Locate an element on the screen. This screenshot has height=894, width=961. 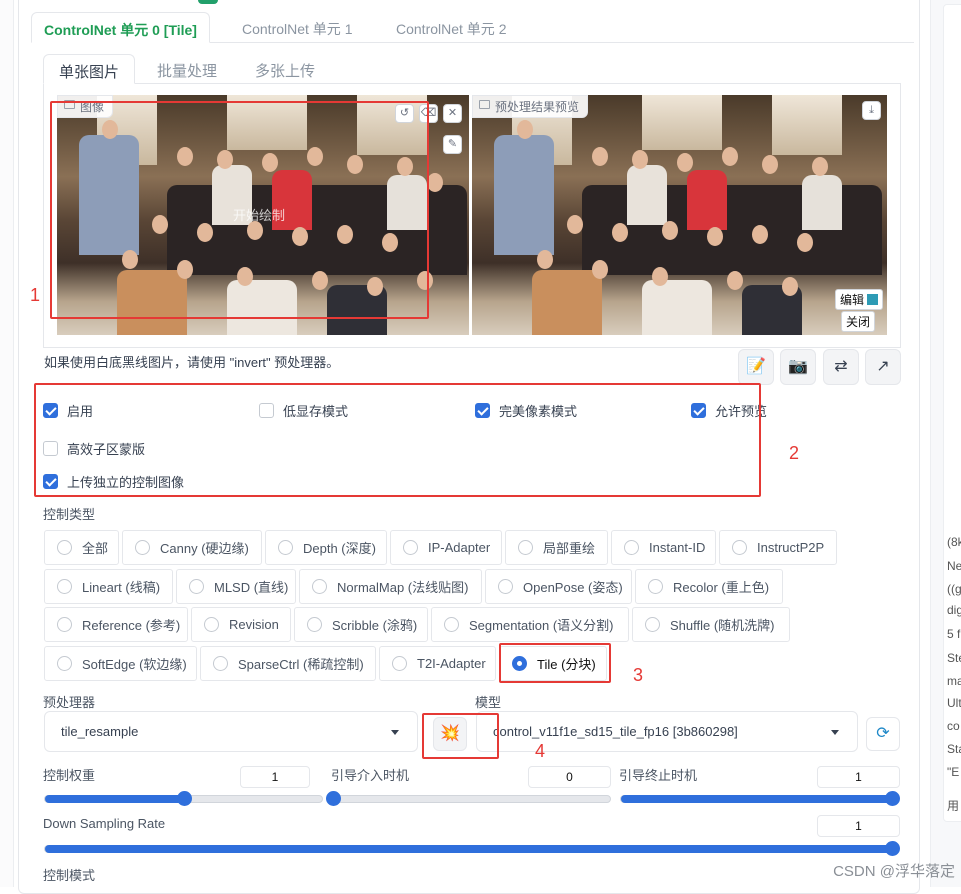
tab-unit-0: ControlNet 单元 0 [Tile] is located at coordinates (120, 27).